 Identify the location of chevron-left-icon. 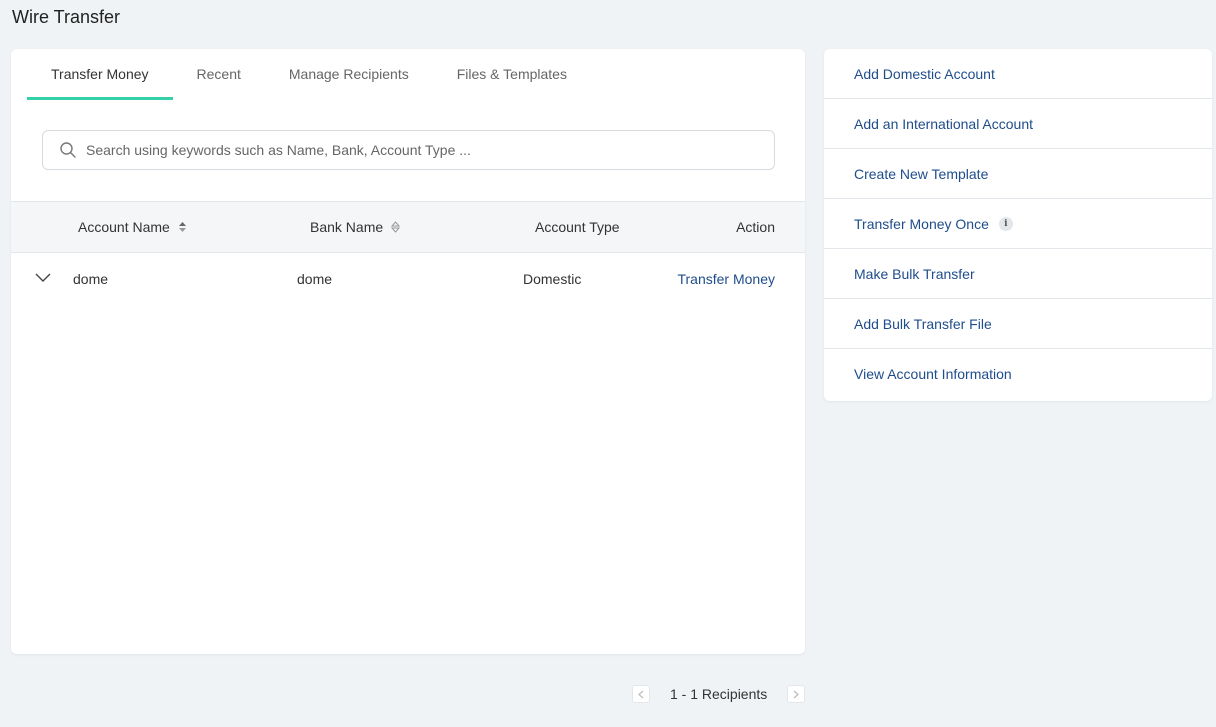
(641, 694).